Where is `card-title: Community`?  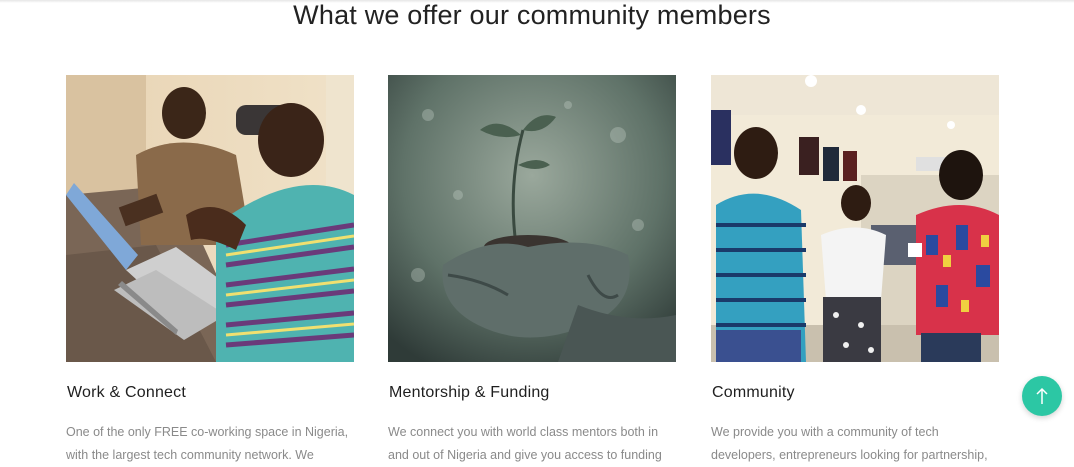 card-title: Community is located at coordinates (753, 392).